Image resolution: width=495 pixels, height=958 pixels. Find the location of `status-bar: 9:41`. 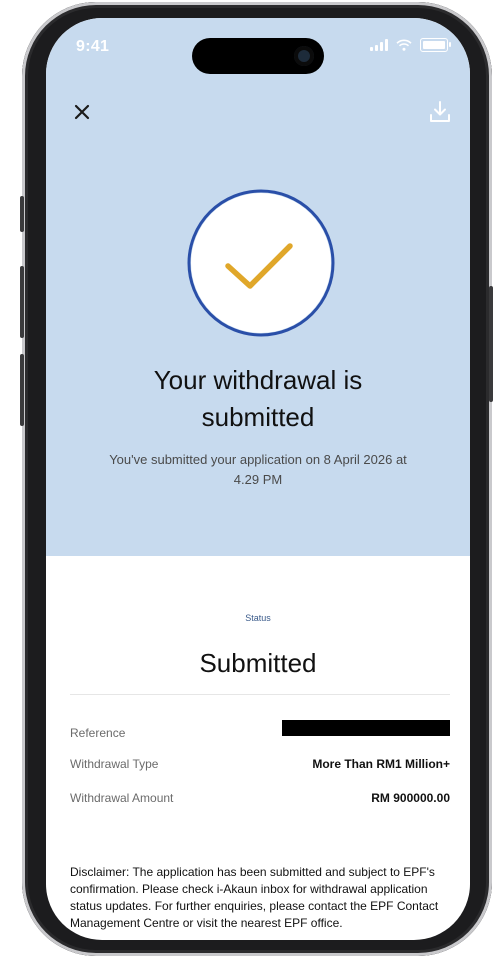

status-bar: 9:41 is located at coordinates (258, 46).